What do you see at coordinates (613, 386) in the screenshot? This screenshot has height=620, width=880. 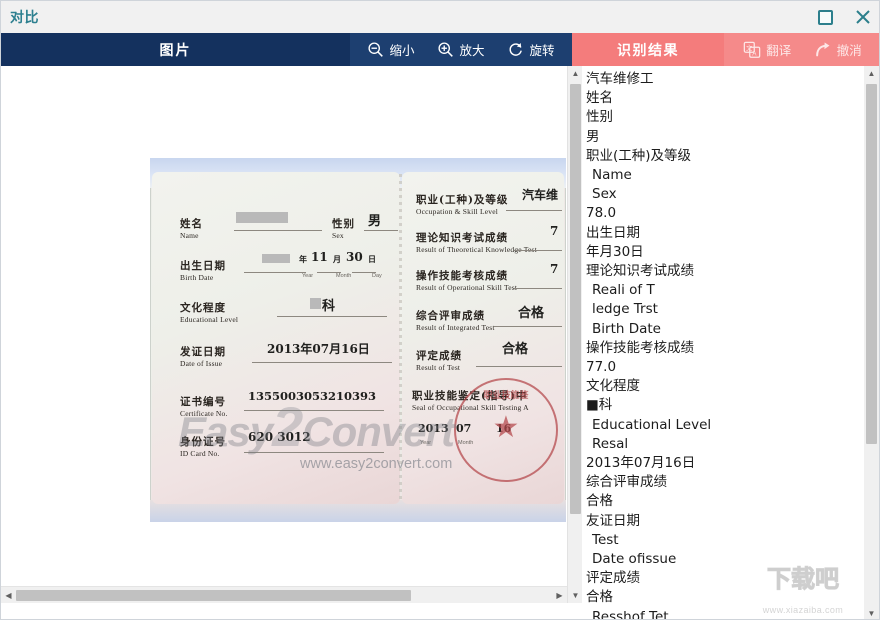 I see `result-line: 文化程度` at bounding box center [613, 386].